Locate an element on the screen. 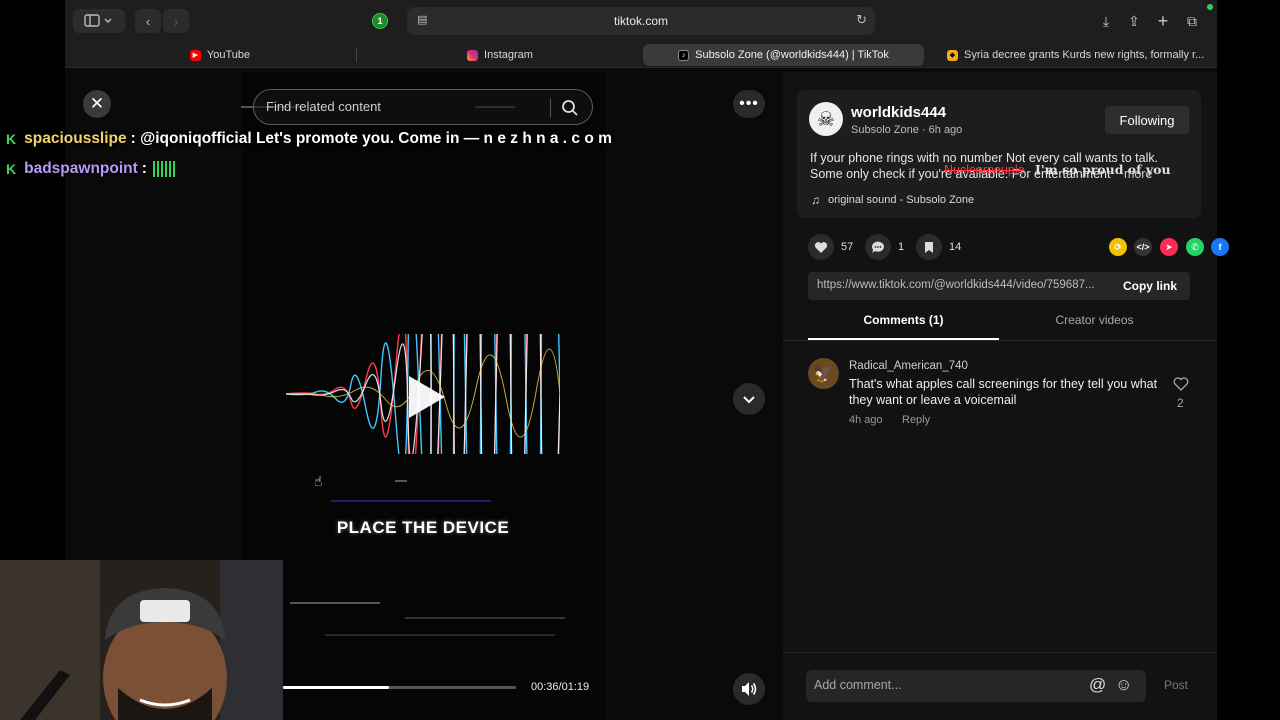 The image size is (1280, 720). send-to-friends-icon: ➤ is located at coordinates (1169, 247).